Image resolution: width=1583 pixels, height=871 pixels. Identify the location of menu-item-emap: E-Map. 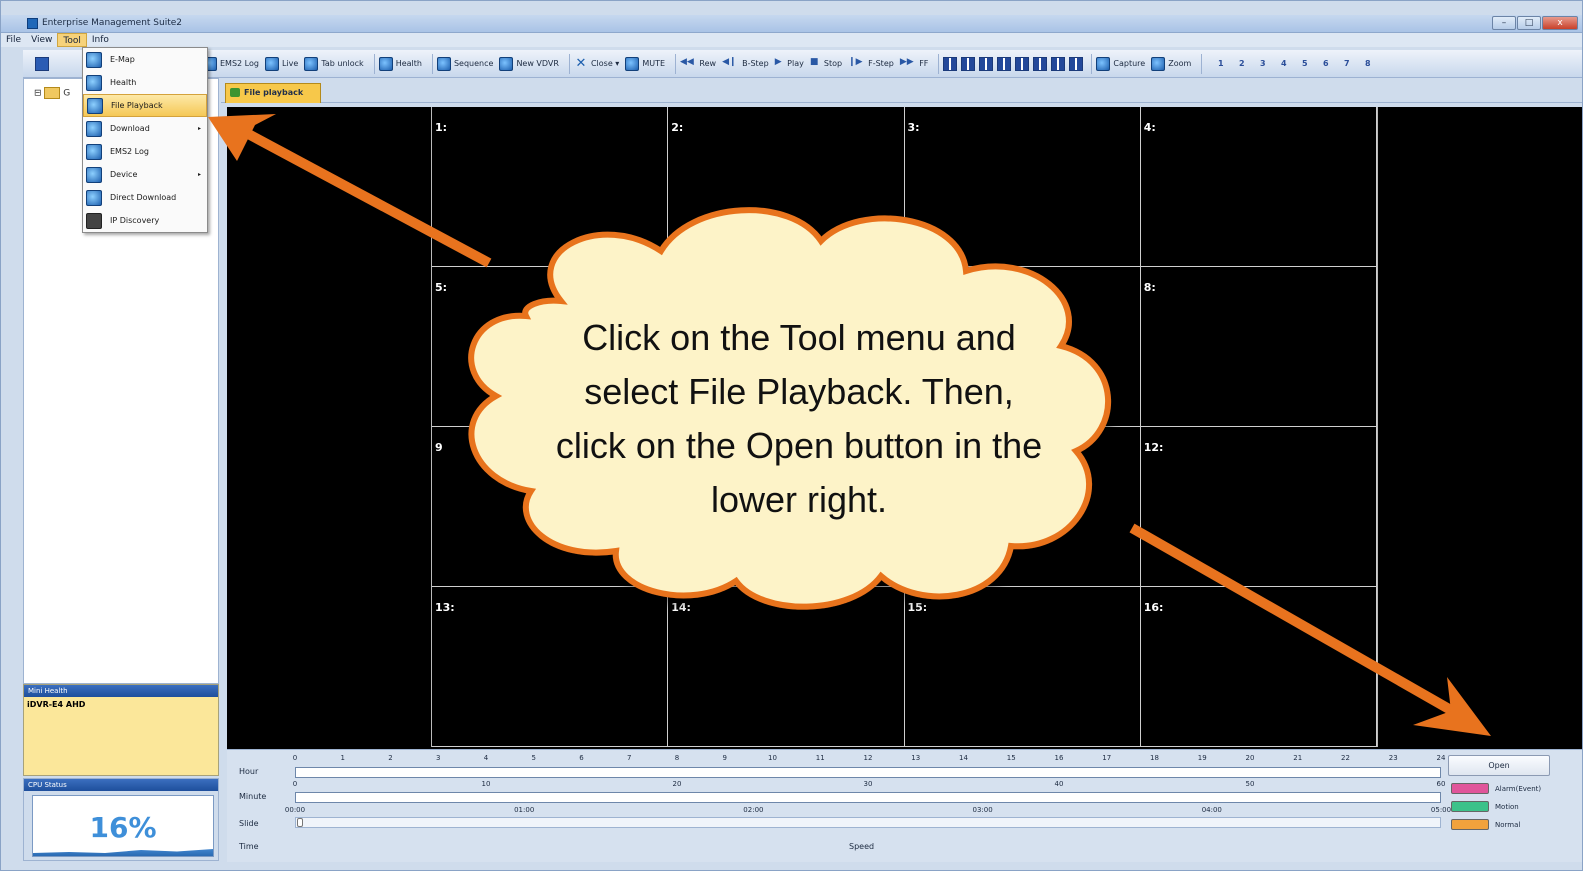
(145, 59).